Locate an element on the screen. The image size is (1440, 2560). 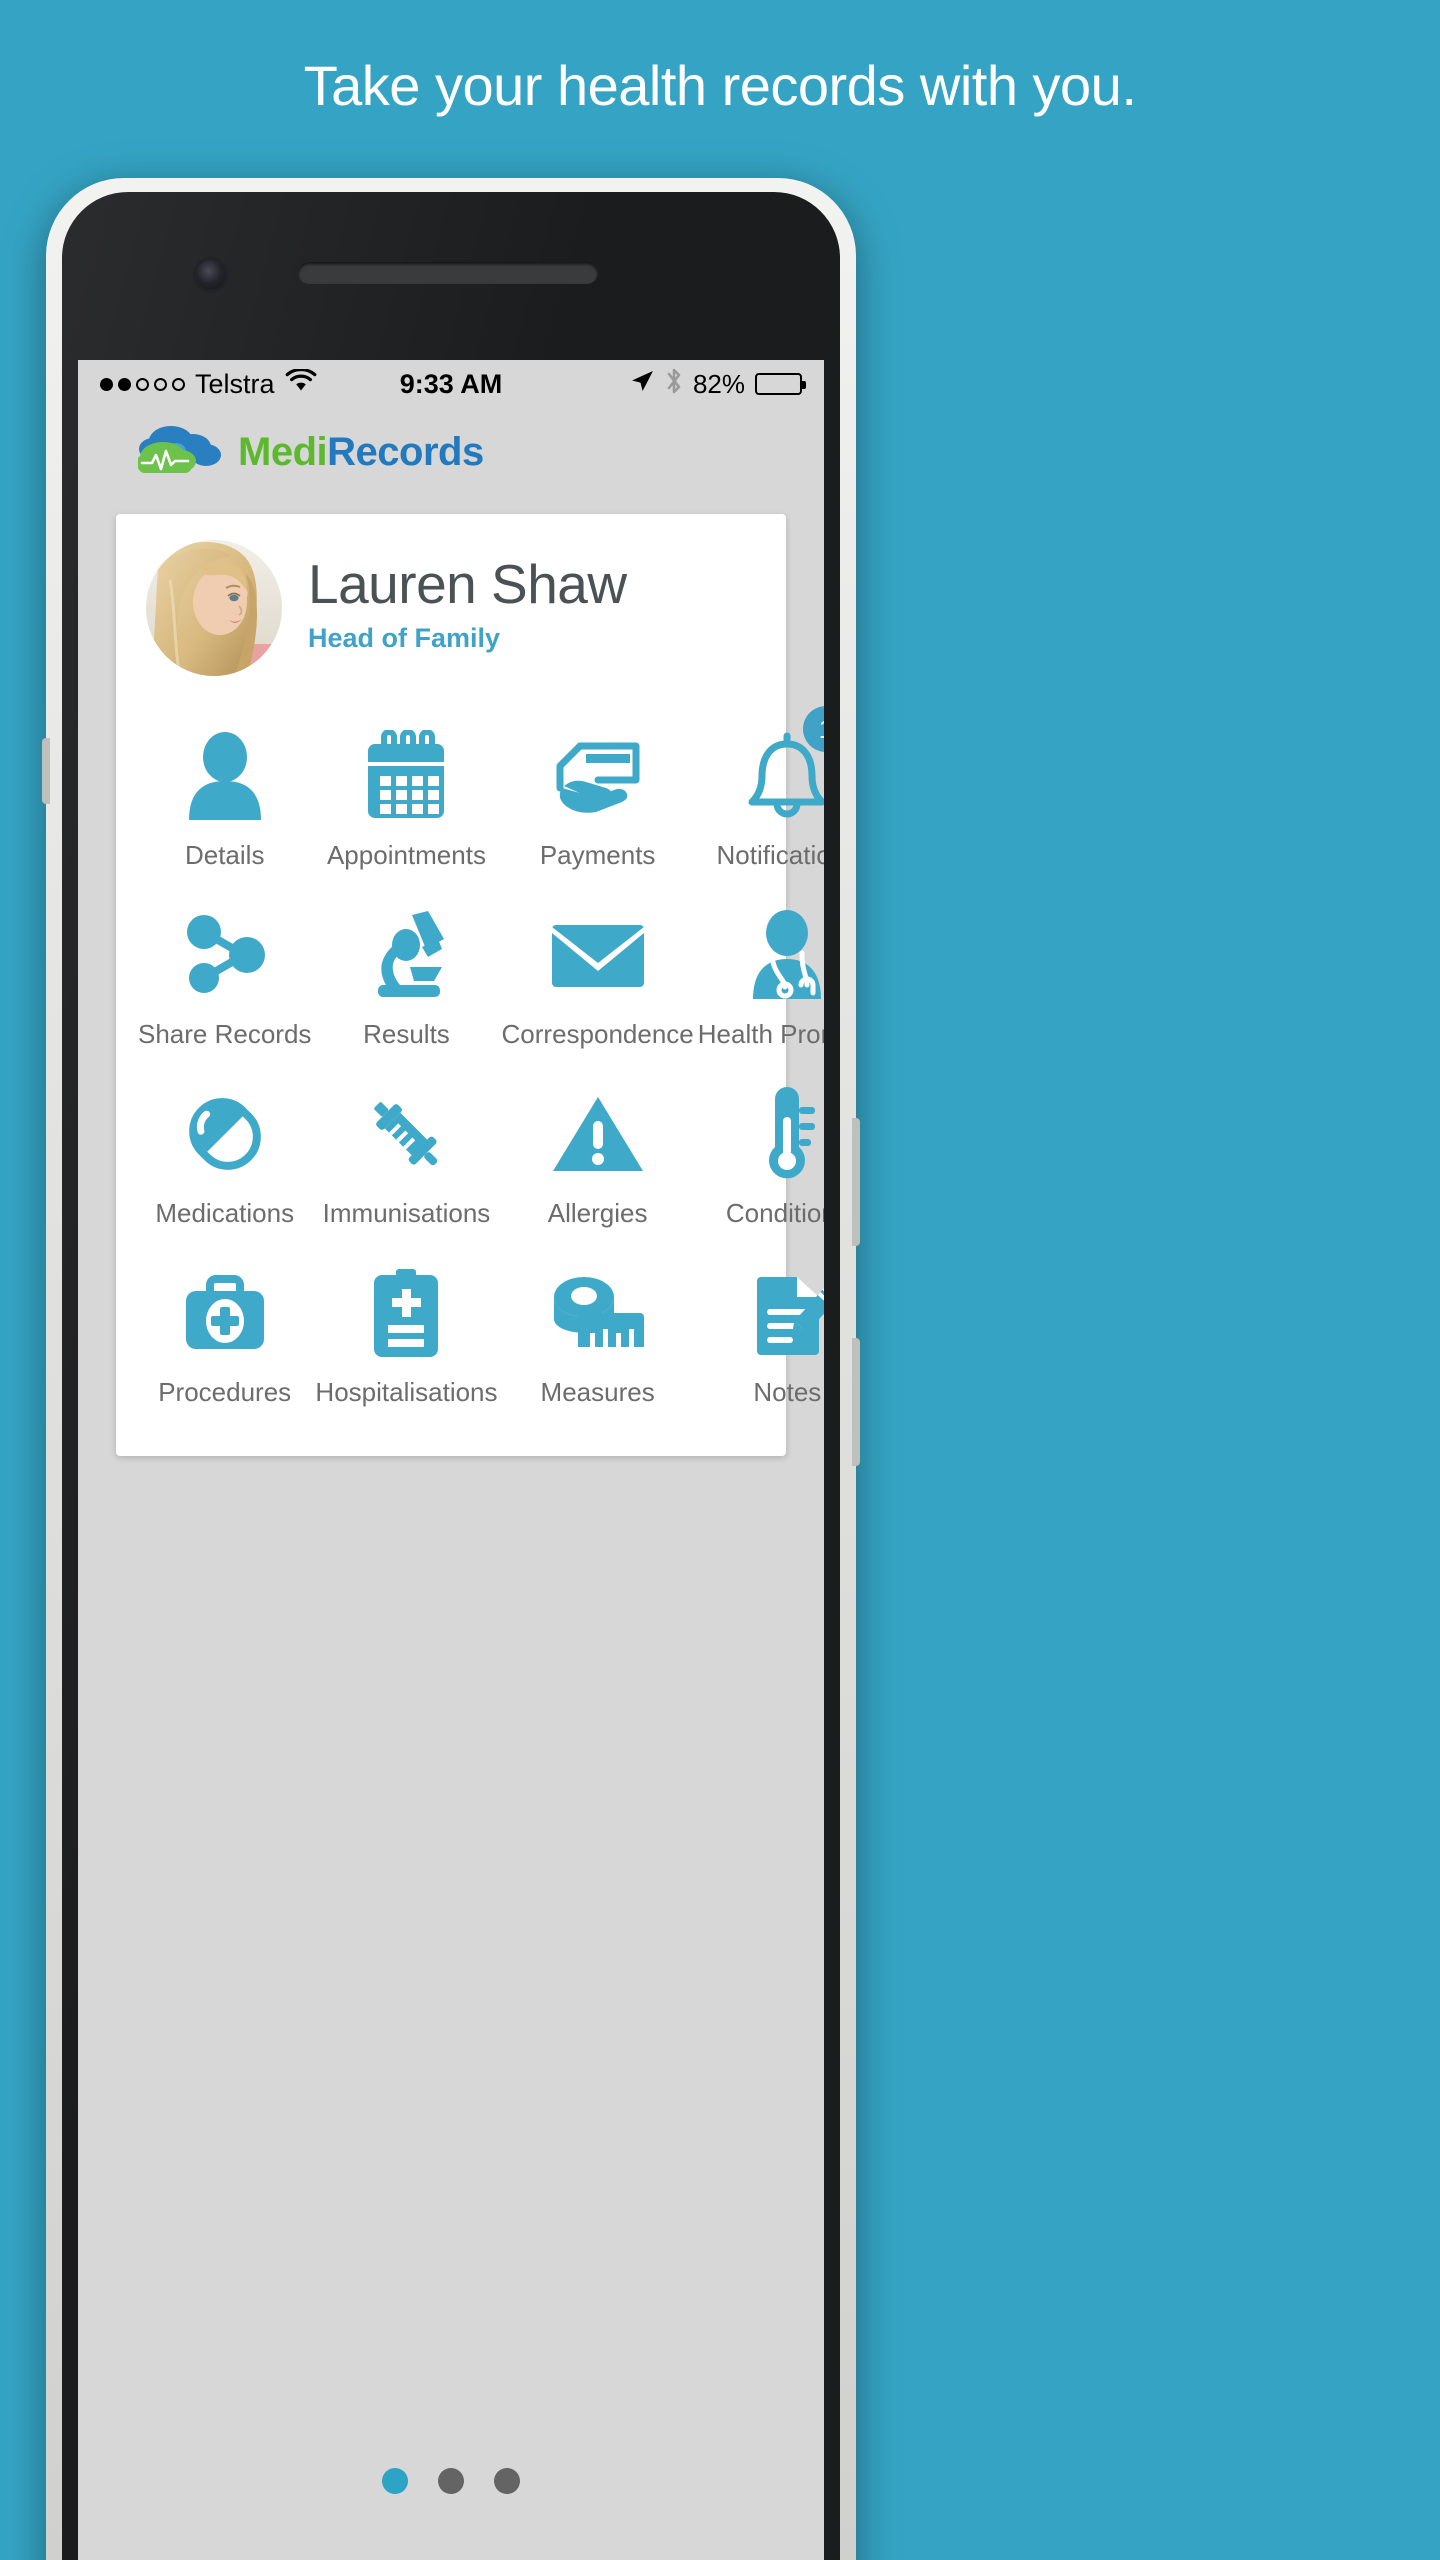
app-logo: MediRecords is located at coordinates (310, 452).